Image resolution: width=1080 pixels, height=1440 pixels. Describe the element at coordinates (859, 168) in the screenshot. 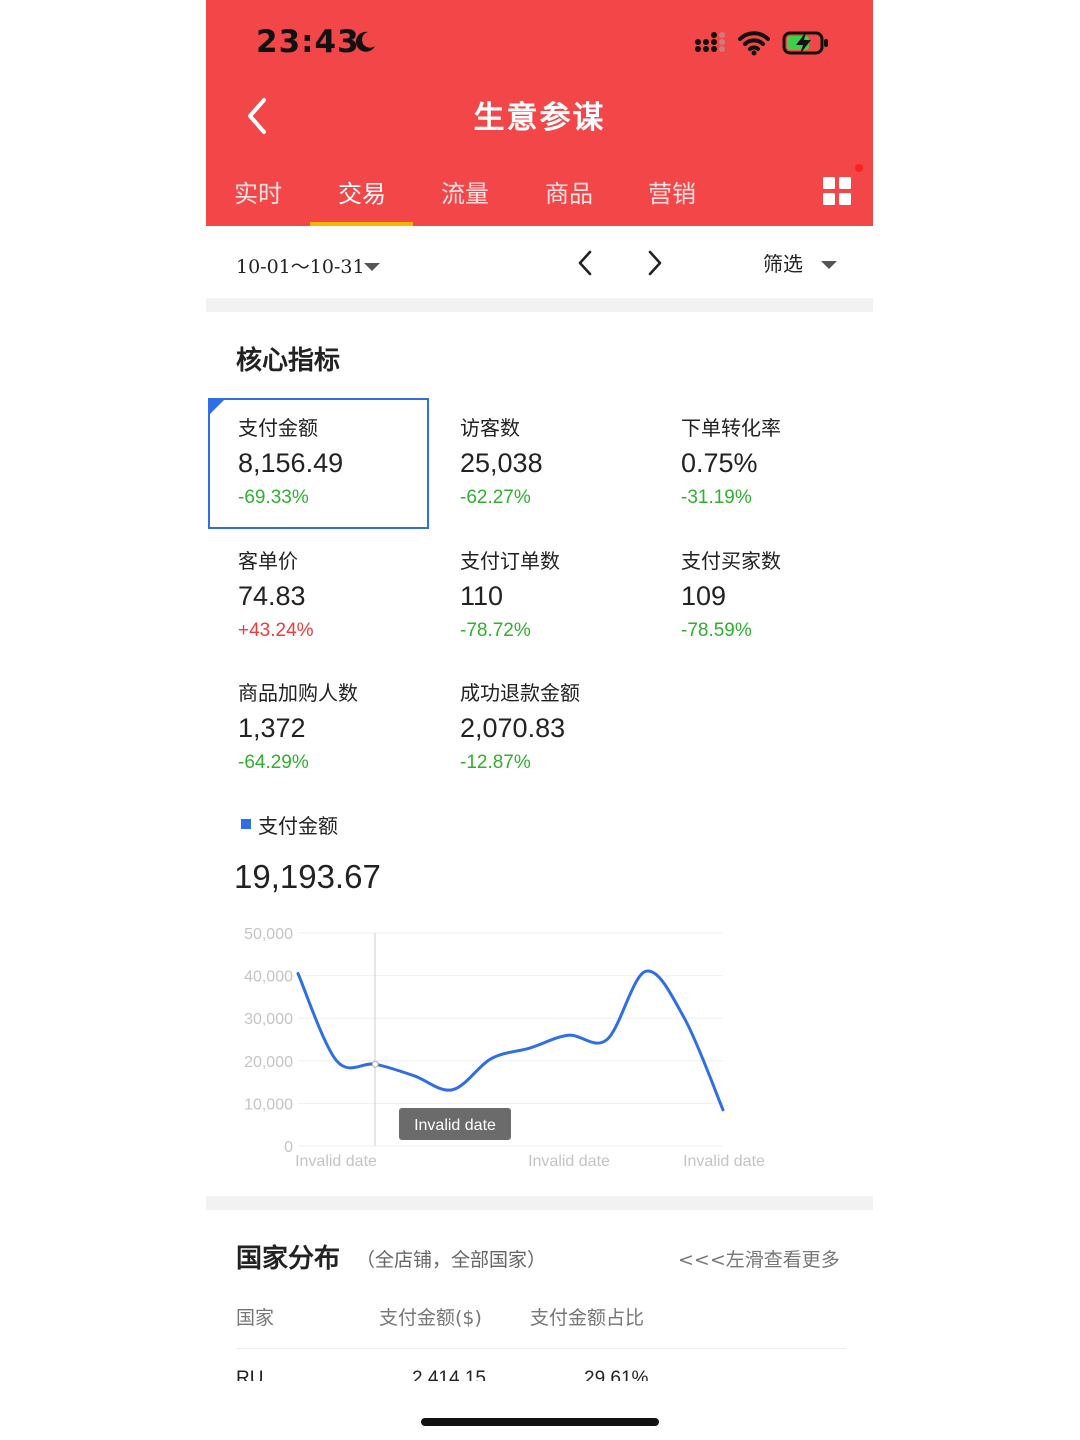

I see `notification-dot` at that location.